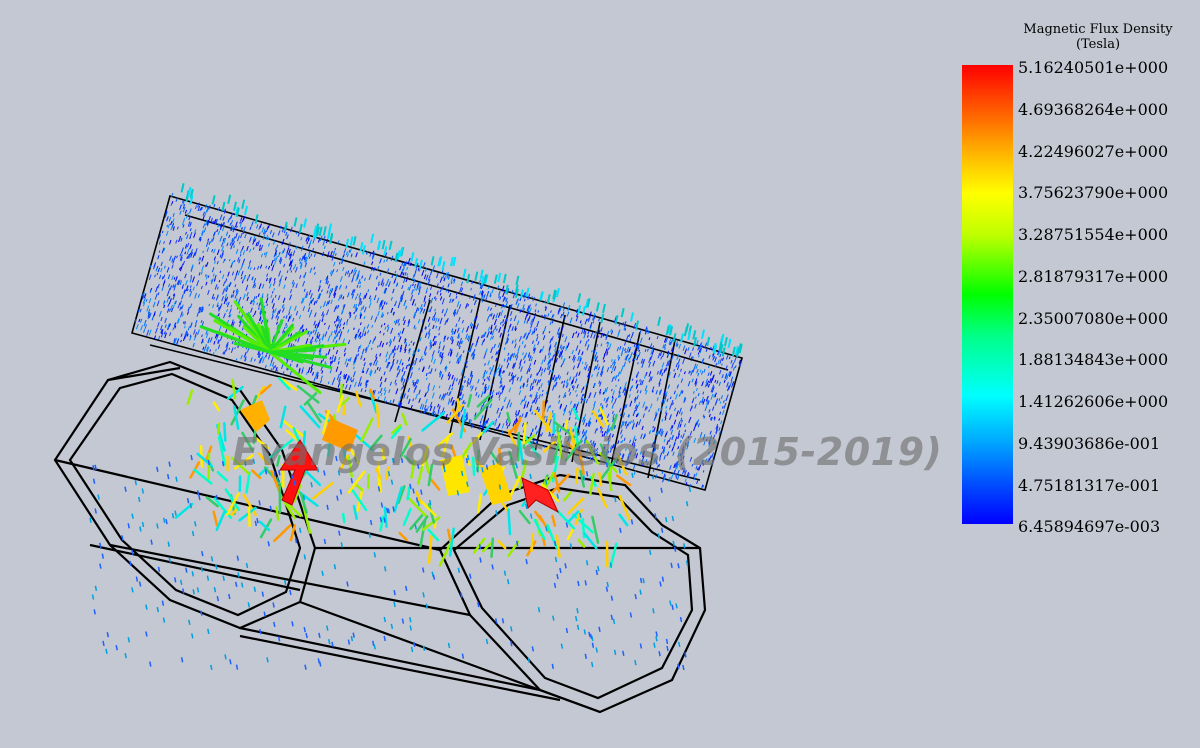  What do you see at coordinates (1093, 401) in the screenshot?
I see `legend-tick: 1.41262606e+000` at bounding box center [1093, 401].